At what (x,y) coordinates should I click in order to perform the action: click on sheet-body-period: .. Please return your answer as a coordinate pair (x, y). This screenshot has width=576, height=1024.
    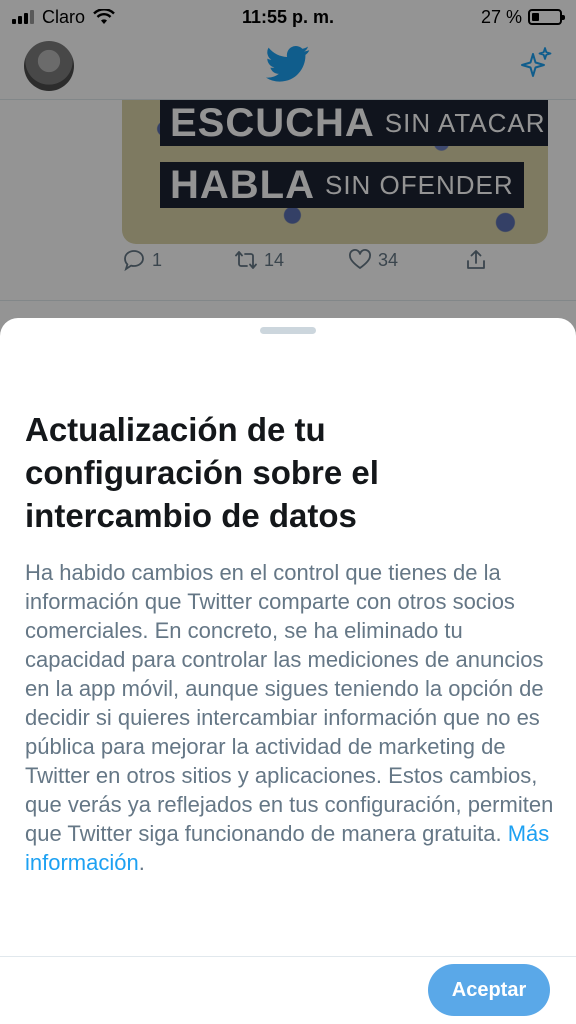
    Looking at the image, I should click on (141, 862).